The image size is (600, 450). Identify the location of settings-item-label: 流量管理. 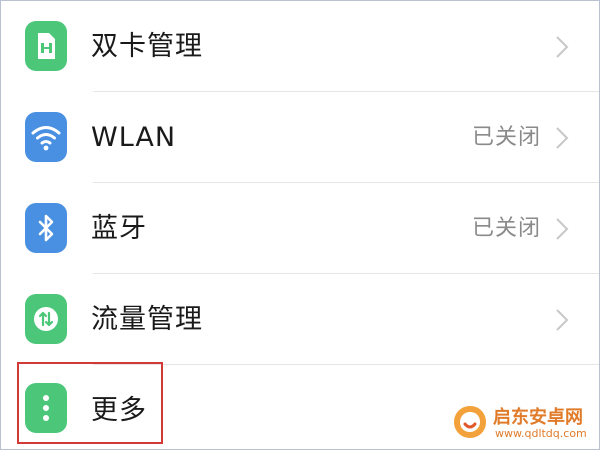
(147, 319).